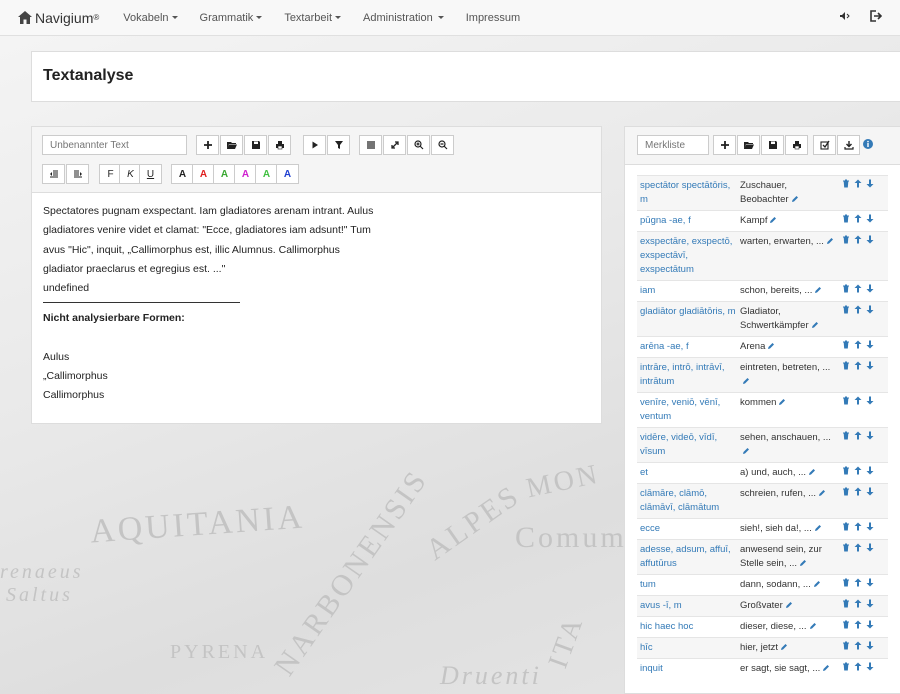  What do you see at coordinates (690, 347) in the screenshot?
I see `lemma-link: arēna -ae, f` at bounding box center [690, 347].